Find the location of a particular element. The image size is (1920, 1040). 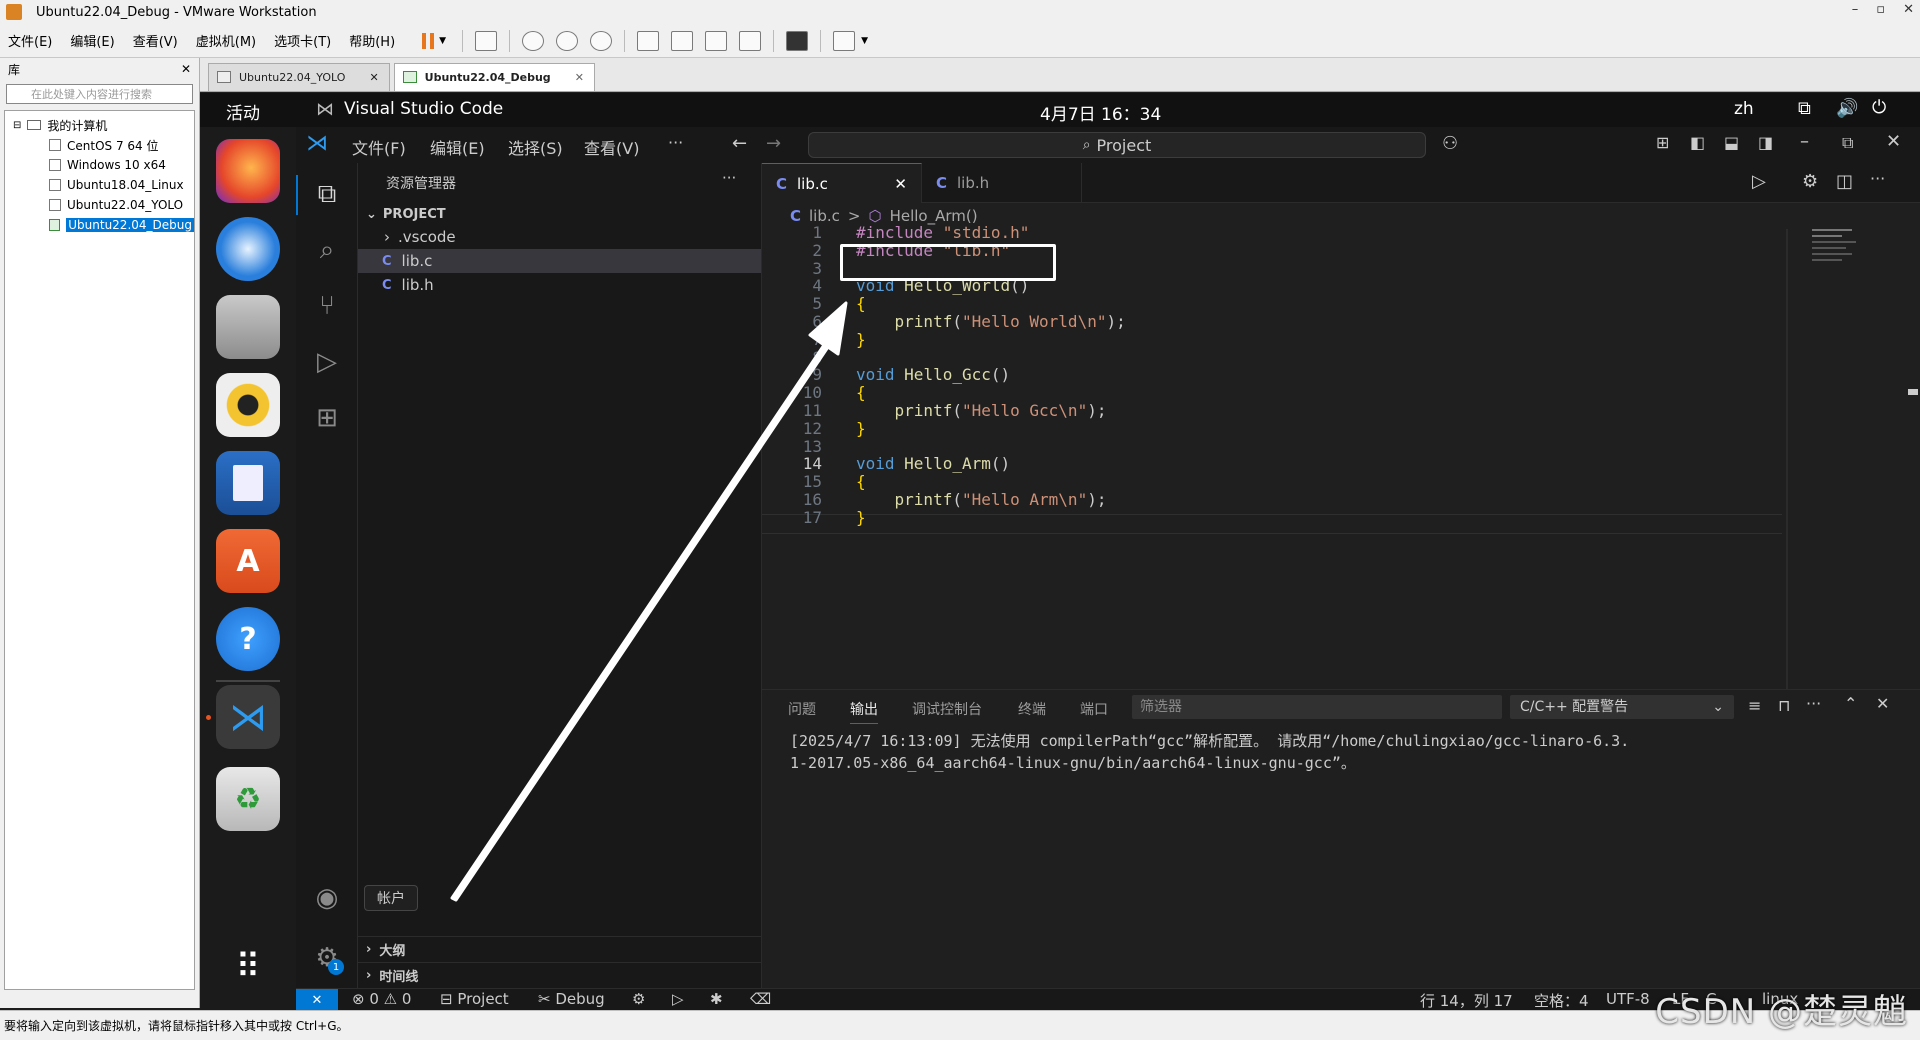

problems-status: ⊗ 0 ⚠ 0 is located at coordinates (381, 999).